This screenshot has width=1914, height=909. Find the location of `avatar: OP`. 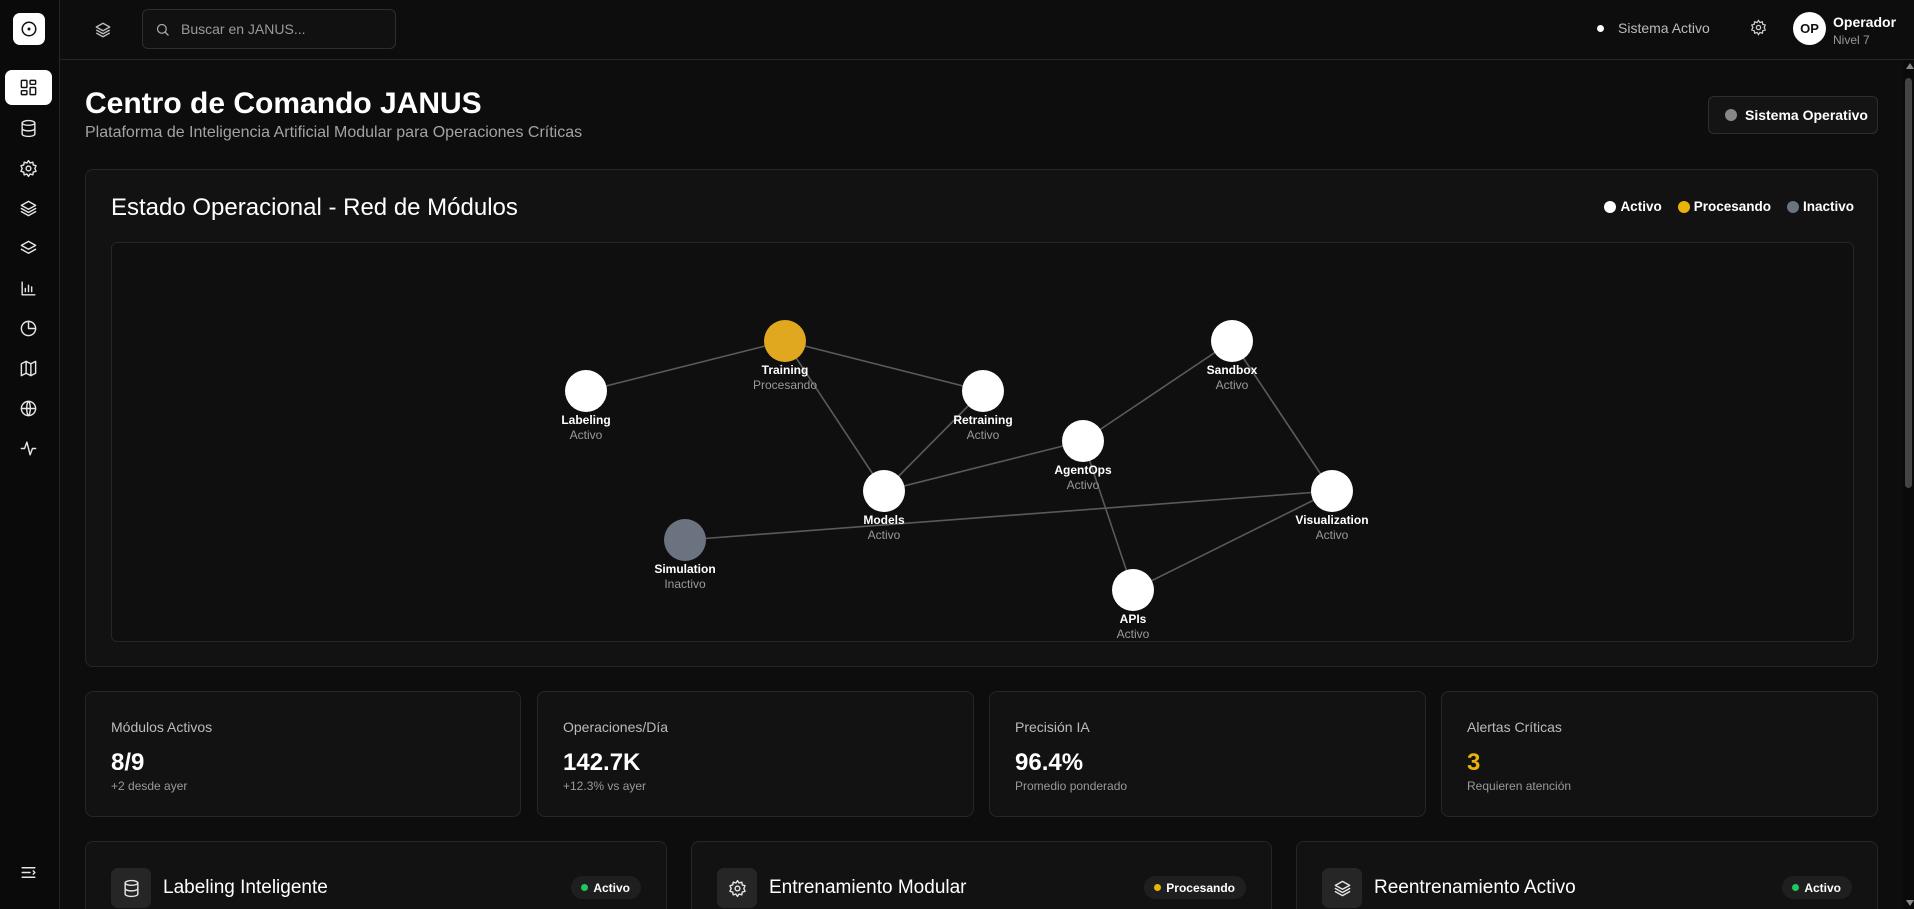

avatar: OP is located at coordinates (1809, 28).